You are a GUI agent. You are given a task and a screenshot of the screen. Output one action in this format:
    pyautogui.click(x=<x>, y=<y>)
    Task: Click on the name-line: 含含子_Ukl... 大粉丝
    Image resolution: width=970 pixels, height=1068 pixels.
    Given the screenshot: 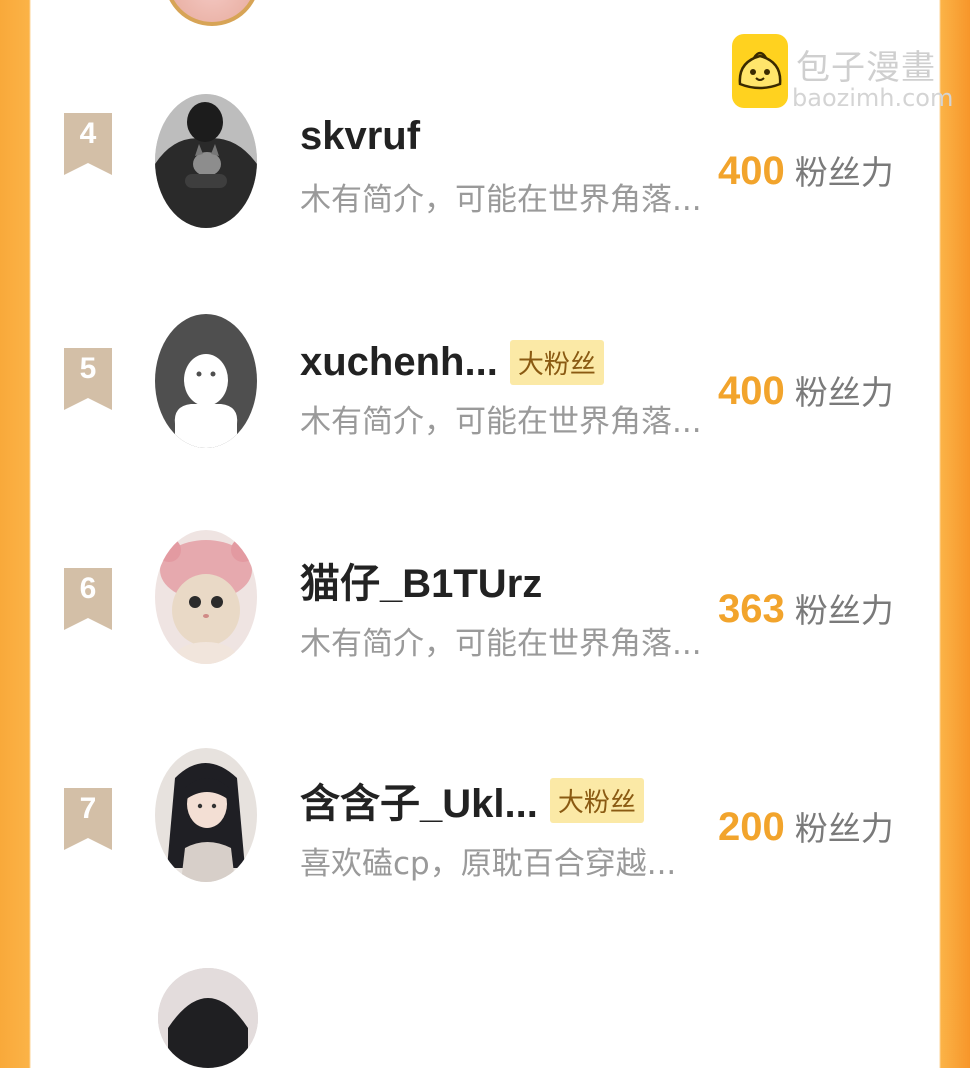 What is the action you would take?
    pyautogui.click(x=472, y=800)
    